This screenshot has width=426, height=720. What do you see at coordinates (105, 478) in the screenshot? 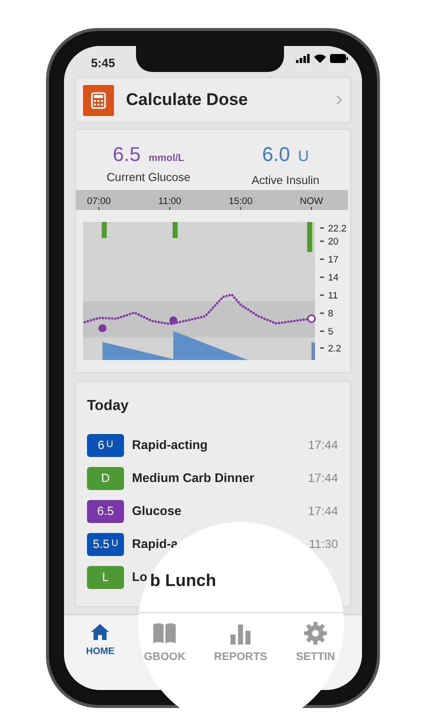
I see `entry-badge: D` at bounding box center [105, 478].